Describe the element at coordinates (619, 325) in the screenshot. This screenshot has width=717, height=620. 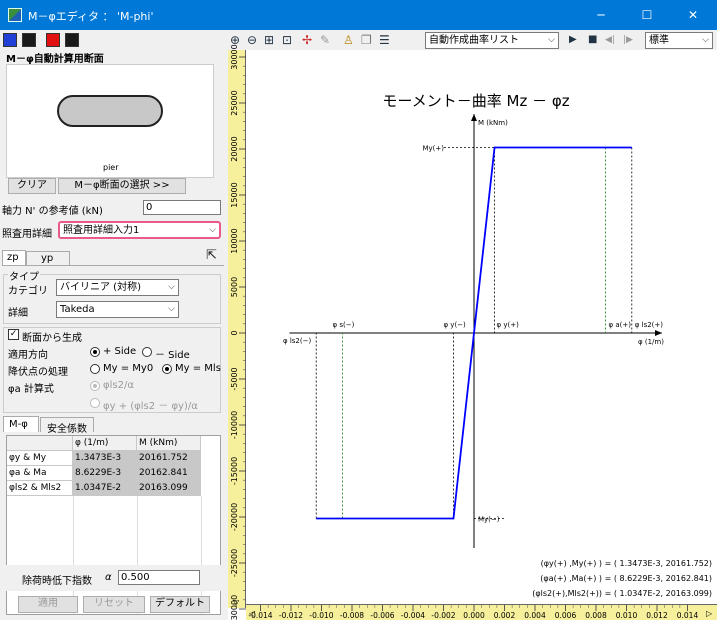
I see `phi-a-pos-label: φ a(+)` at that location.